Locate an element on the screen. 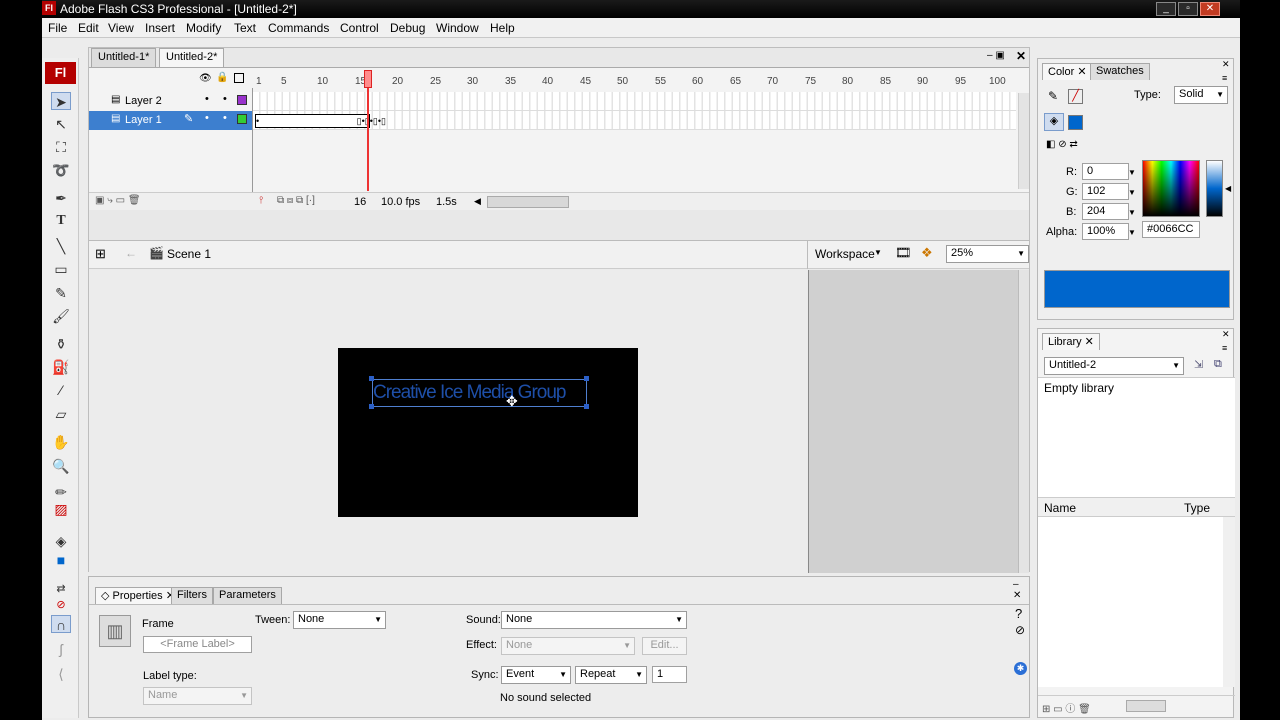 This screenshot has height=720, width=1280. sync-select: Event ▼ is located at coordinates (536, 675).